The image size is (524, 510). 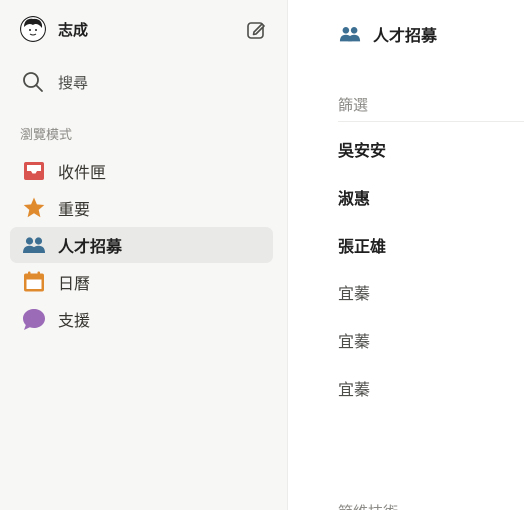 I want to click on section-title: 瀏覽模式, so click(x=46, y=135).